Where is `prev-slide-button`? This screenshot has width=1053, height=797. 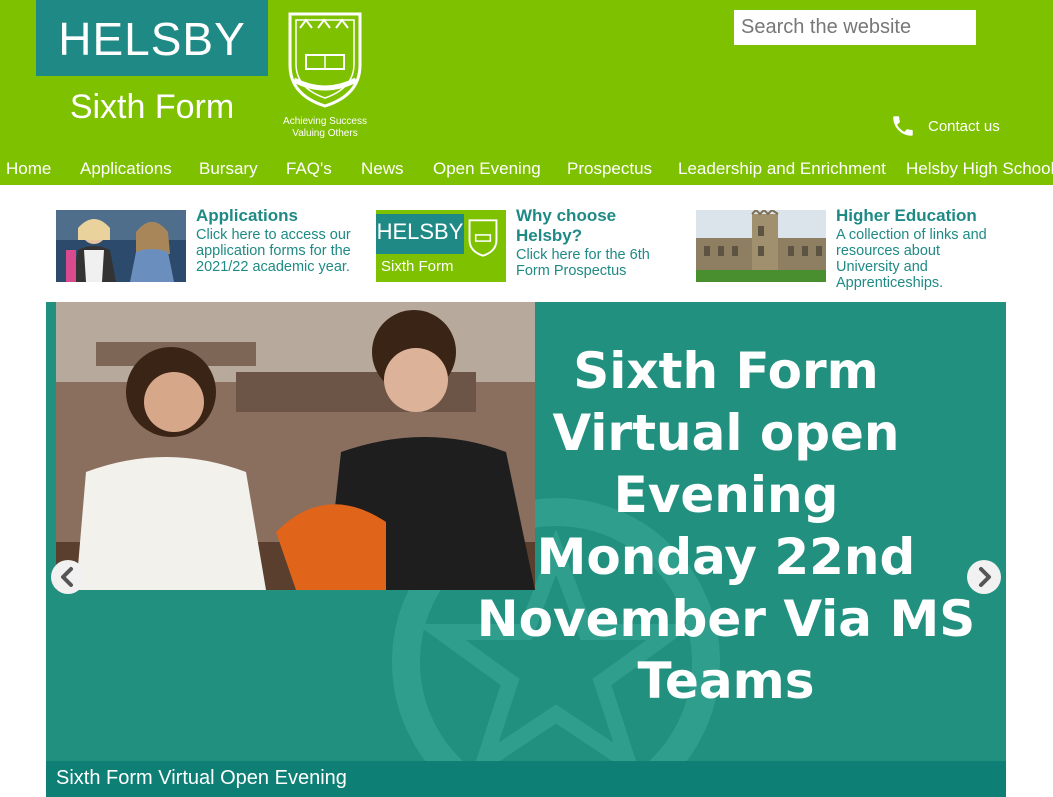
prev-slide-button is located at coordinates (68, 577).